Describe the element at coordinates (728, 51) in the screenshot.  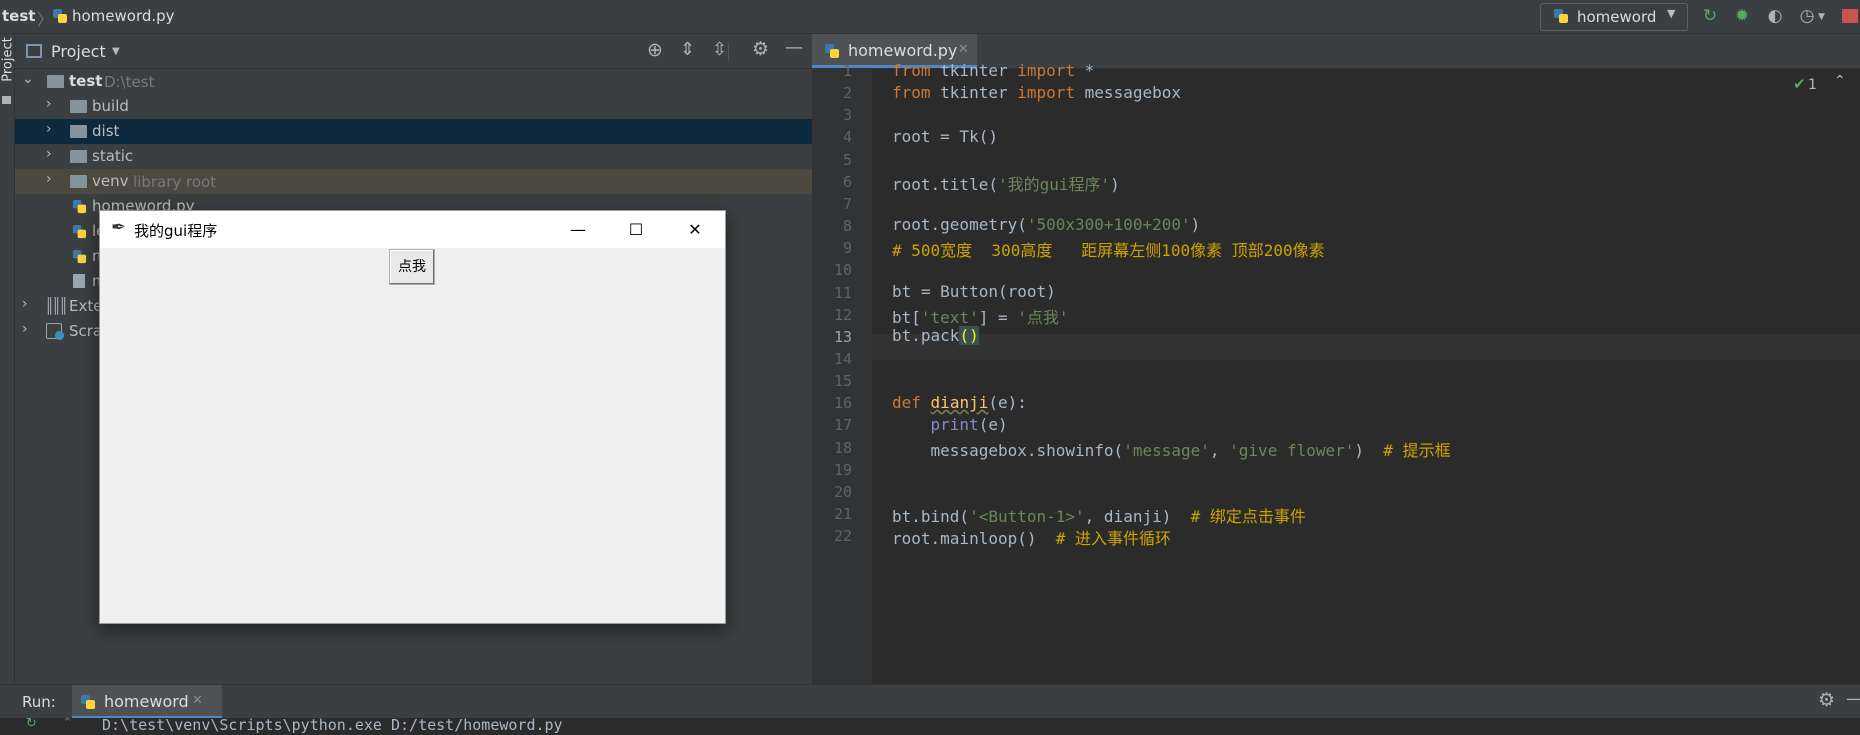
I see `divider` at that location.